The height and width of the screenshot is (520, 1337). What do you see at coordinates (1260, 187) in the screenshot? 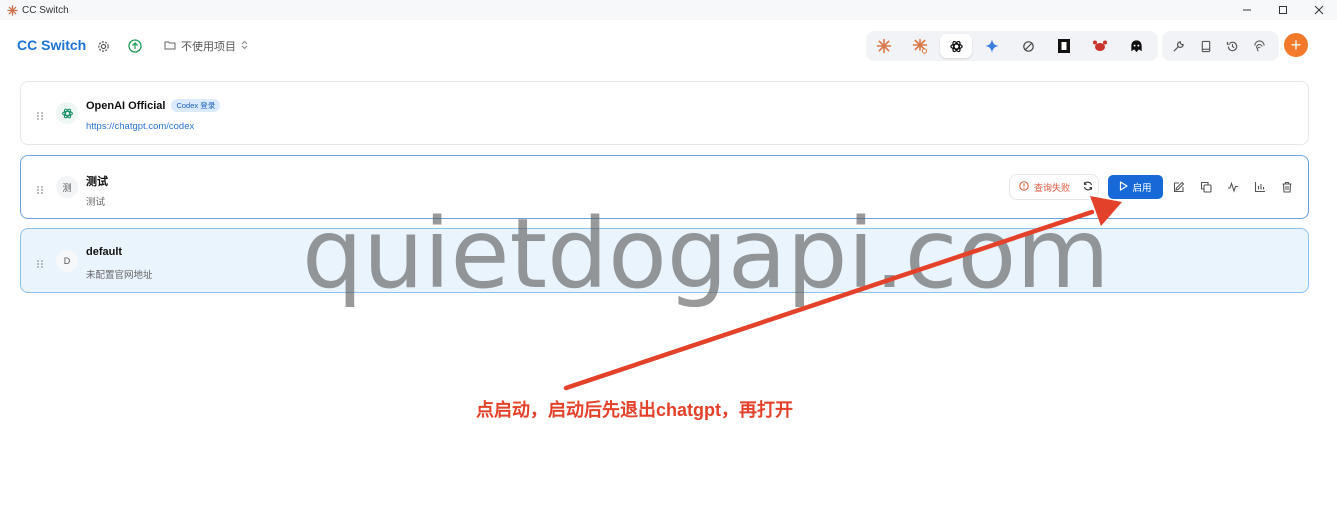
I see `chart-icon` at bounding box center [1260, 187].